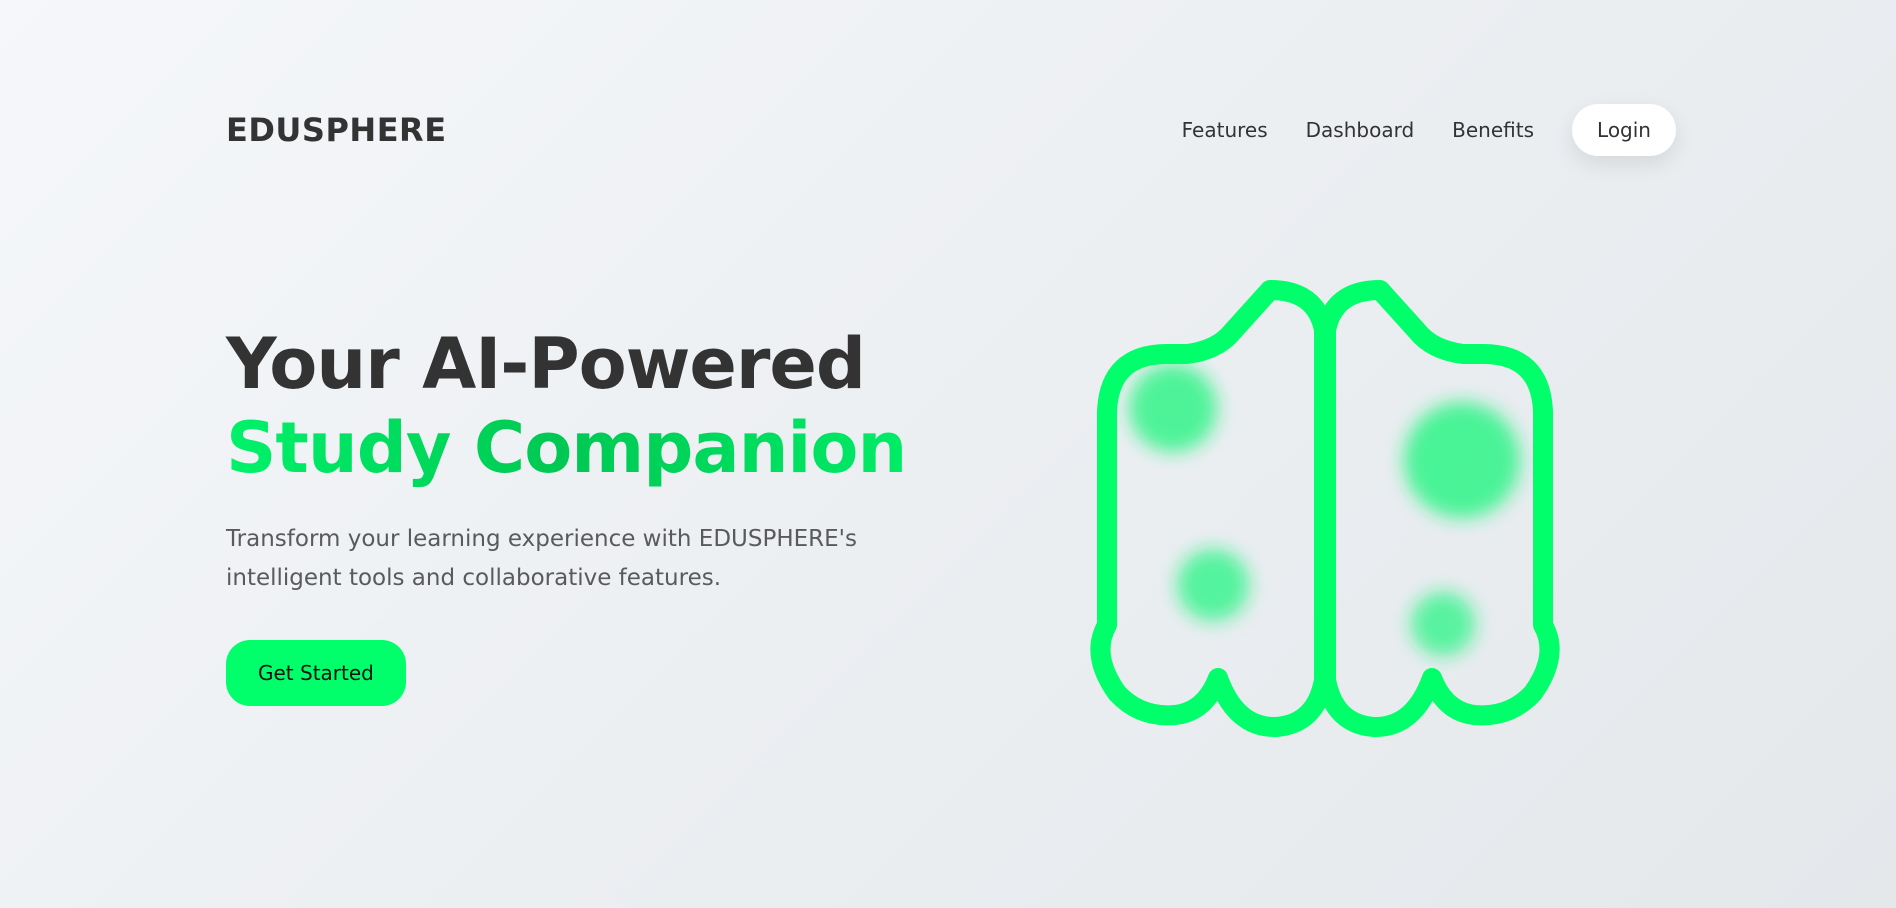 The height and width of the screenshot is (908, 1896). What do you see at coordinates (1624, 130) in the screenshot?
I see `login-button: Login` at bounding box center [1624, 130].